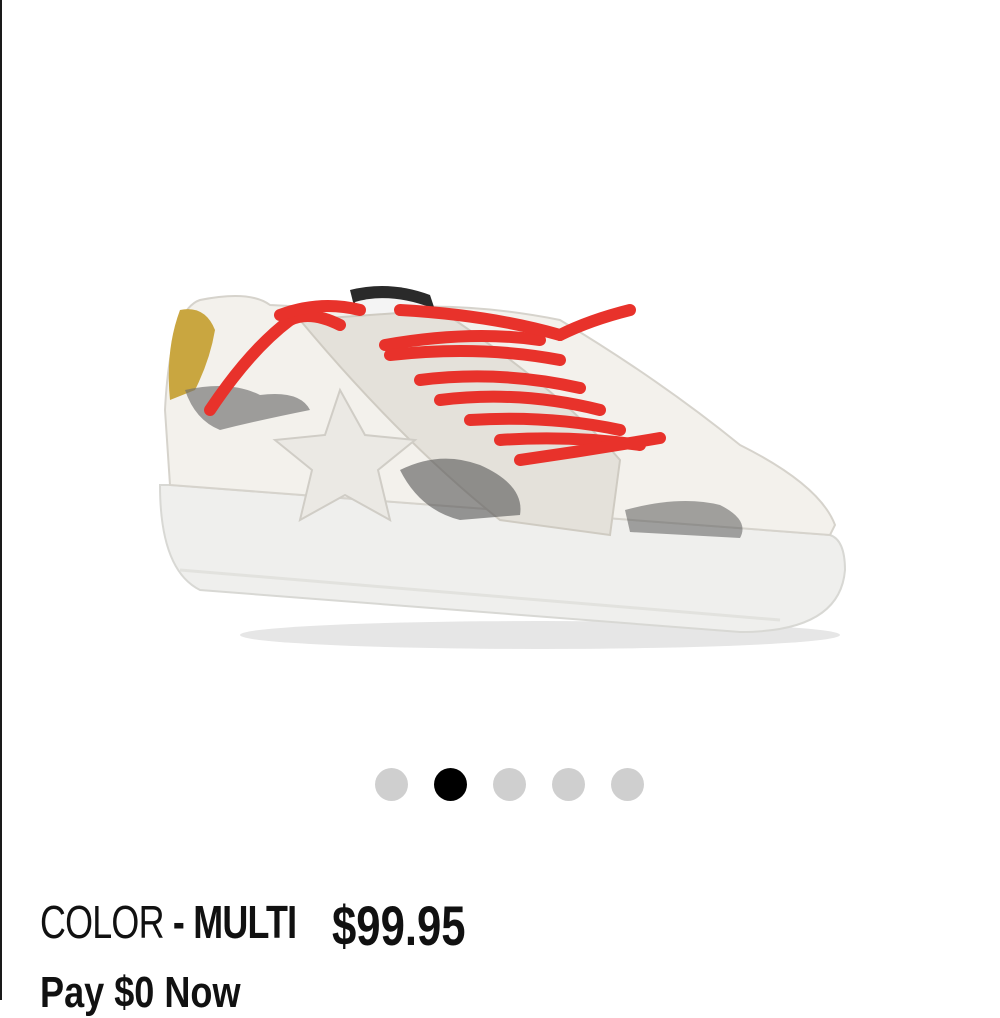  What do you see at coordinates (399, 925) in the screenshot?
I see `product-price: $99.95` at bounding box center [399, 925].